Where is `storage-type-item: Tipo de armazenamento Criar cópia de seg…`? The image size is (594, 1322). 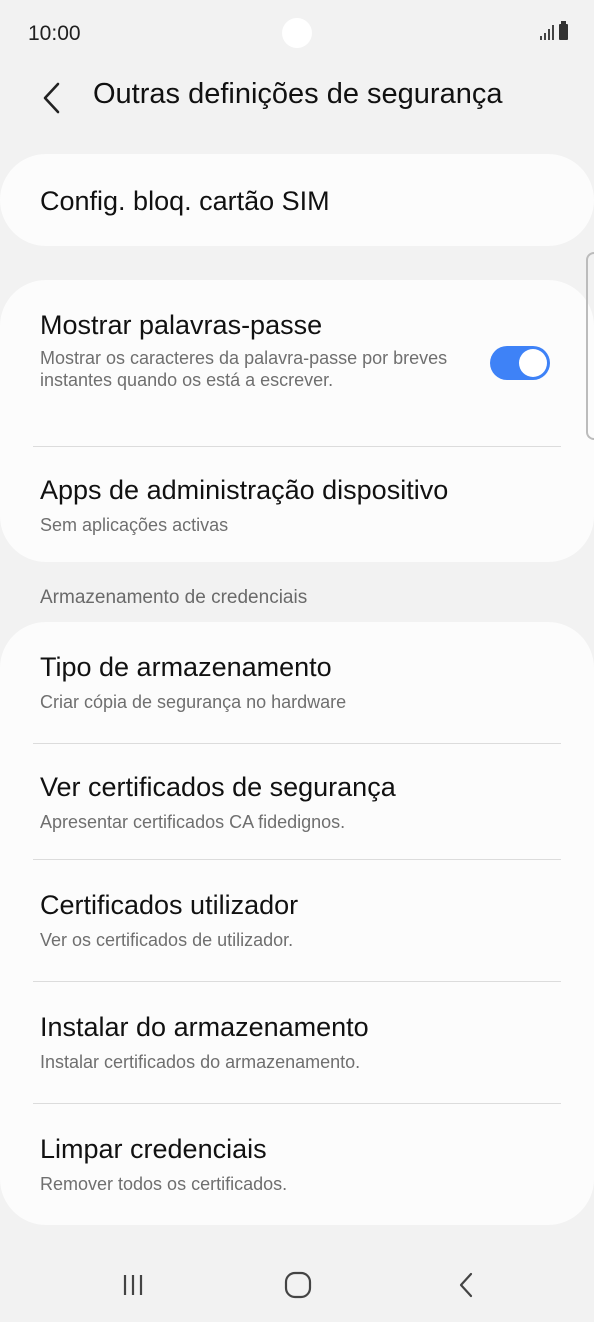
storage-type-item: Tipo de armazenamento Criar cópia de seg… is located at coordinates (297, 682).